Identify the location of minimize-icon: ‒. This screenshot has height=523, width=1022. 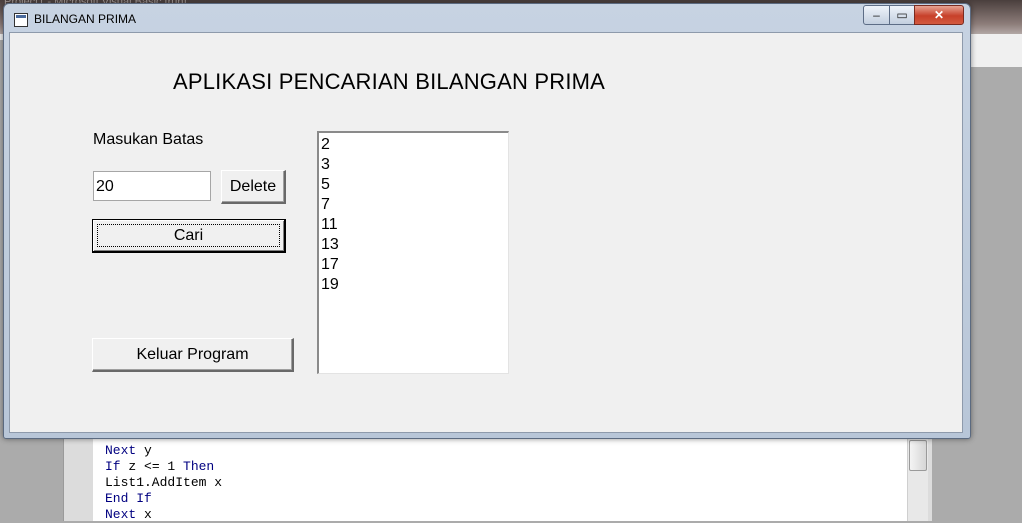
(876, 15).